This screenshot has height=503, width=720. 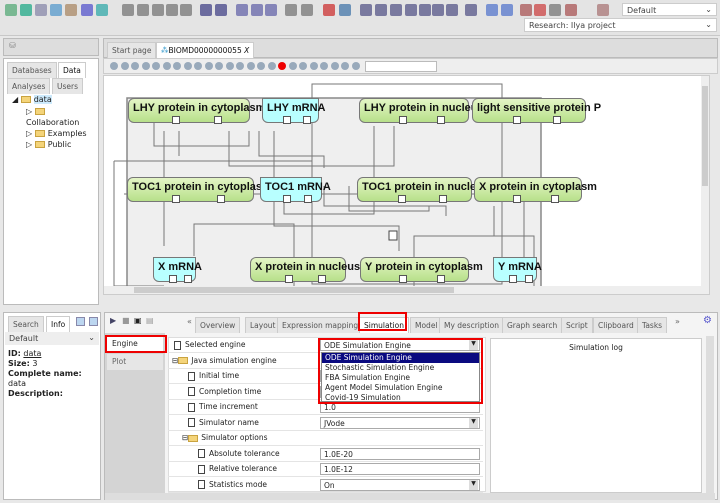 What do you see at coordinates (26, 324) in the screenshot?
I see `tab-search: Search` at bounding box center [26, 324].